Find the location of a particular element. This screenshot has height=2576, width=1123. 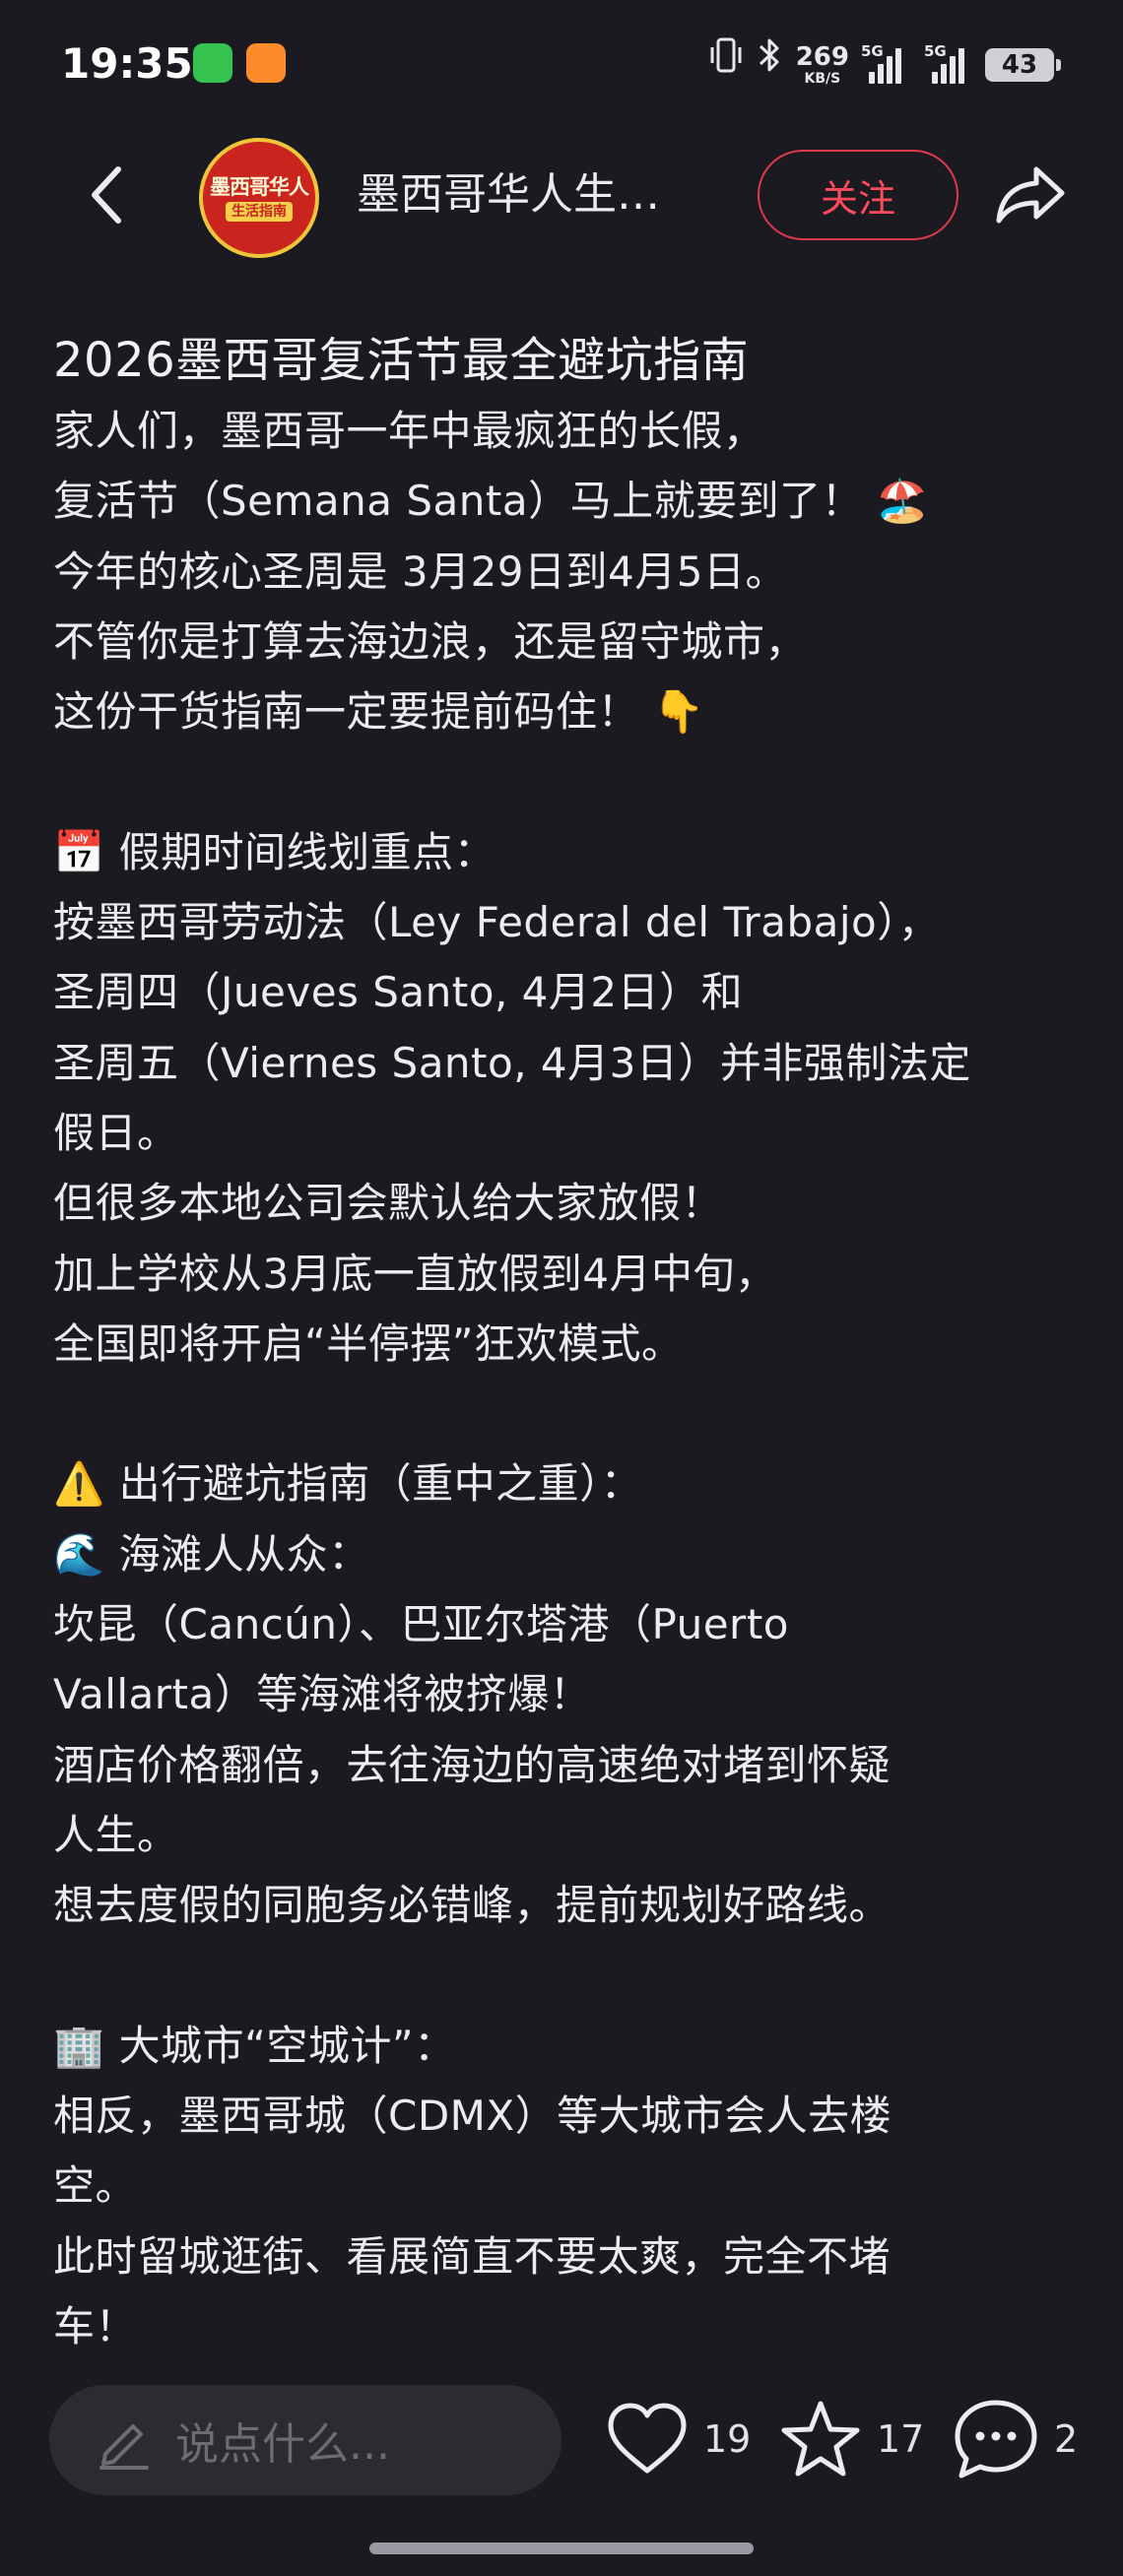

pencil-icon is located at coordinates (123, 2440).